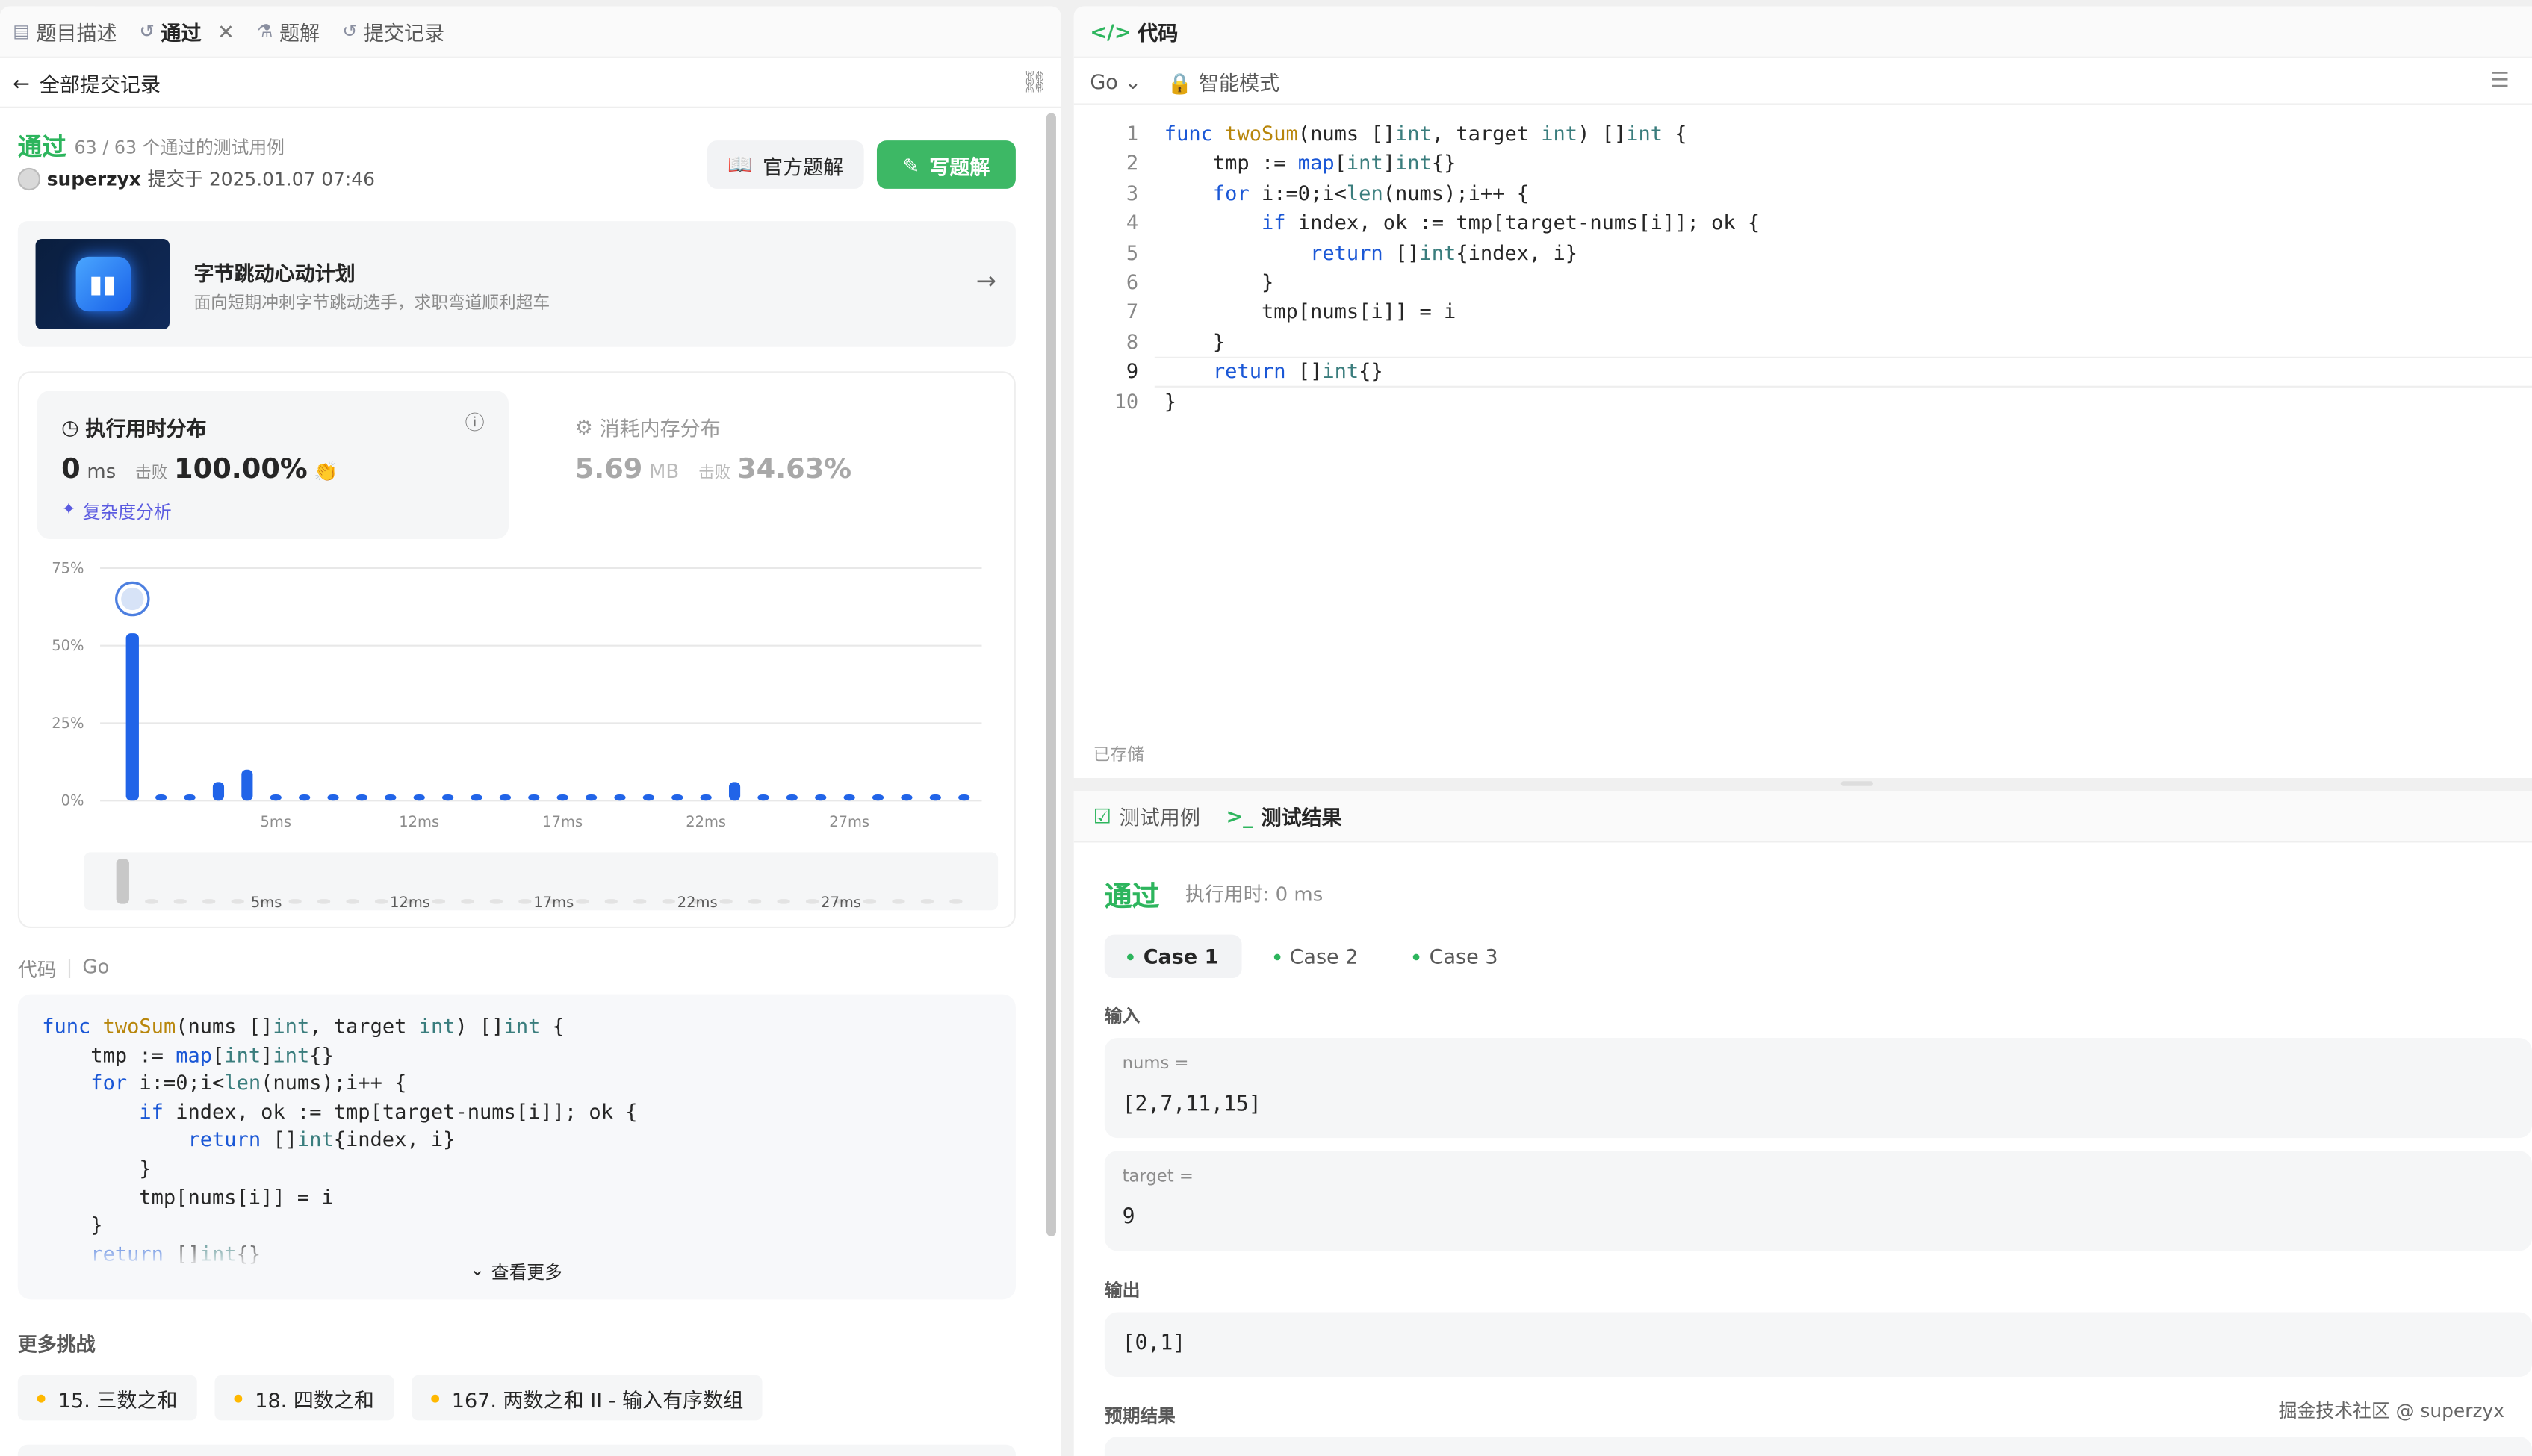  Describe the element at coordinates (1121, 268) in the screenshot. I see `line-numbers: 1 2 3 4 5 6 7 8 9 10` at that location.